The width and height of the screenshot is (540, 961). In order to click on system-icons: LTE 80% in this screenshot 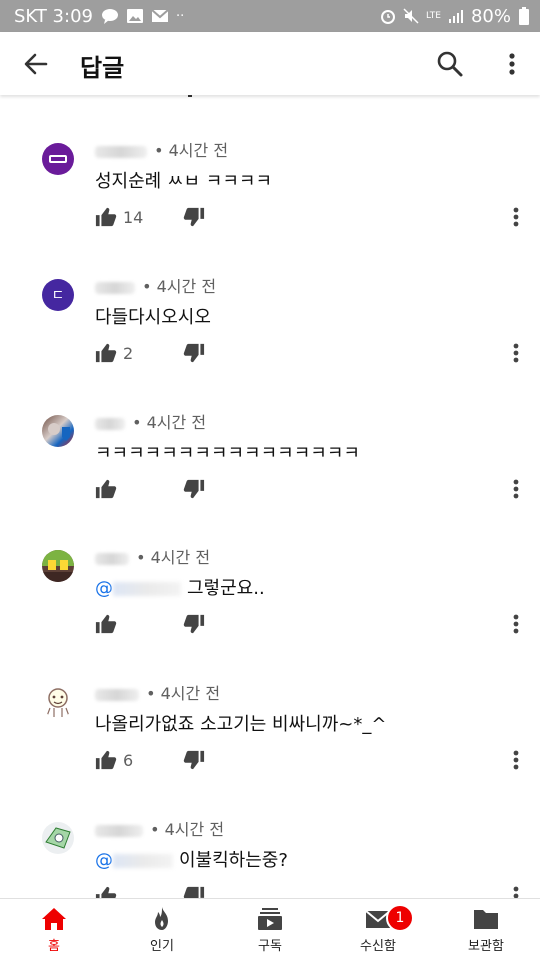, I will do `click(455, 16)`.